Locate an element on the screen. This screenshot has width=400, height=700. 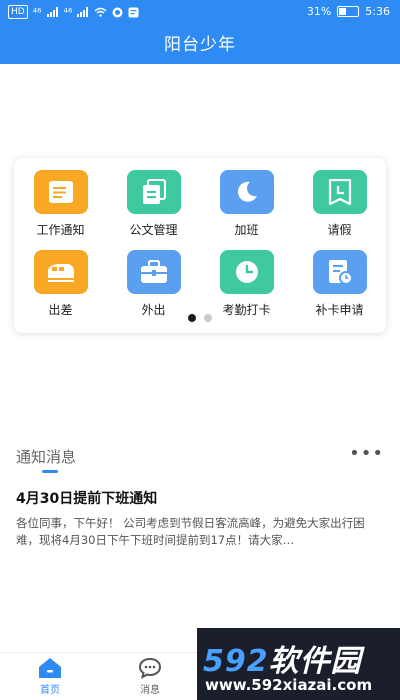
tile-business-trip: 出差 is located at coordinates (60, 286).